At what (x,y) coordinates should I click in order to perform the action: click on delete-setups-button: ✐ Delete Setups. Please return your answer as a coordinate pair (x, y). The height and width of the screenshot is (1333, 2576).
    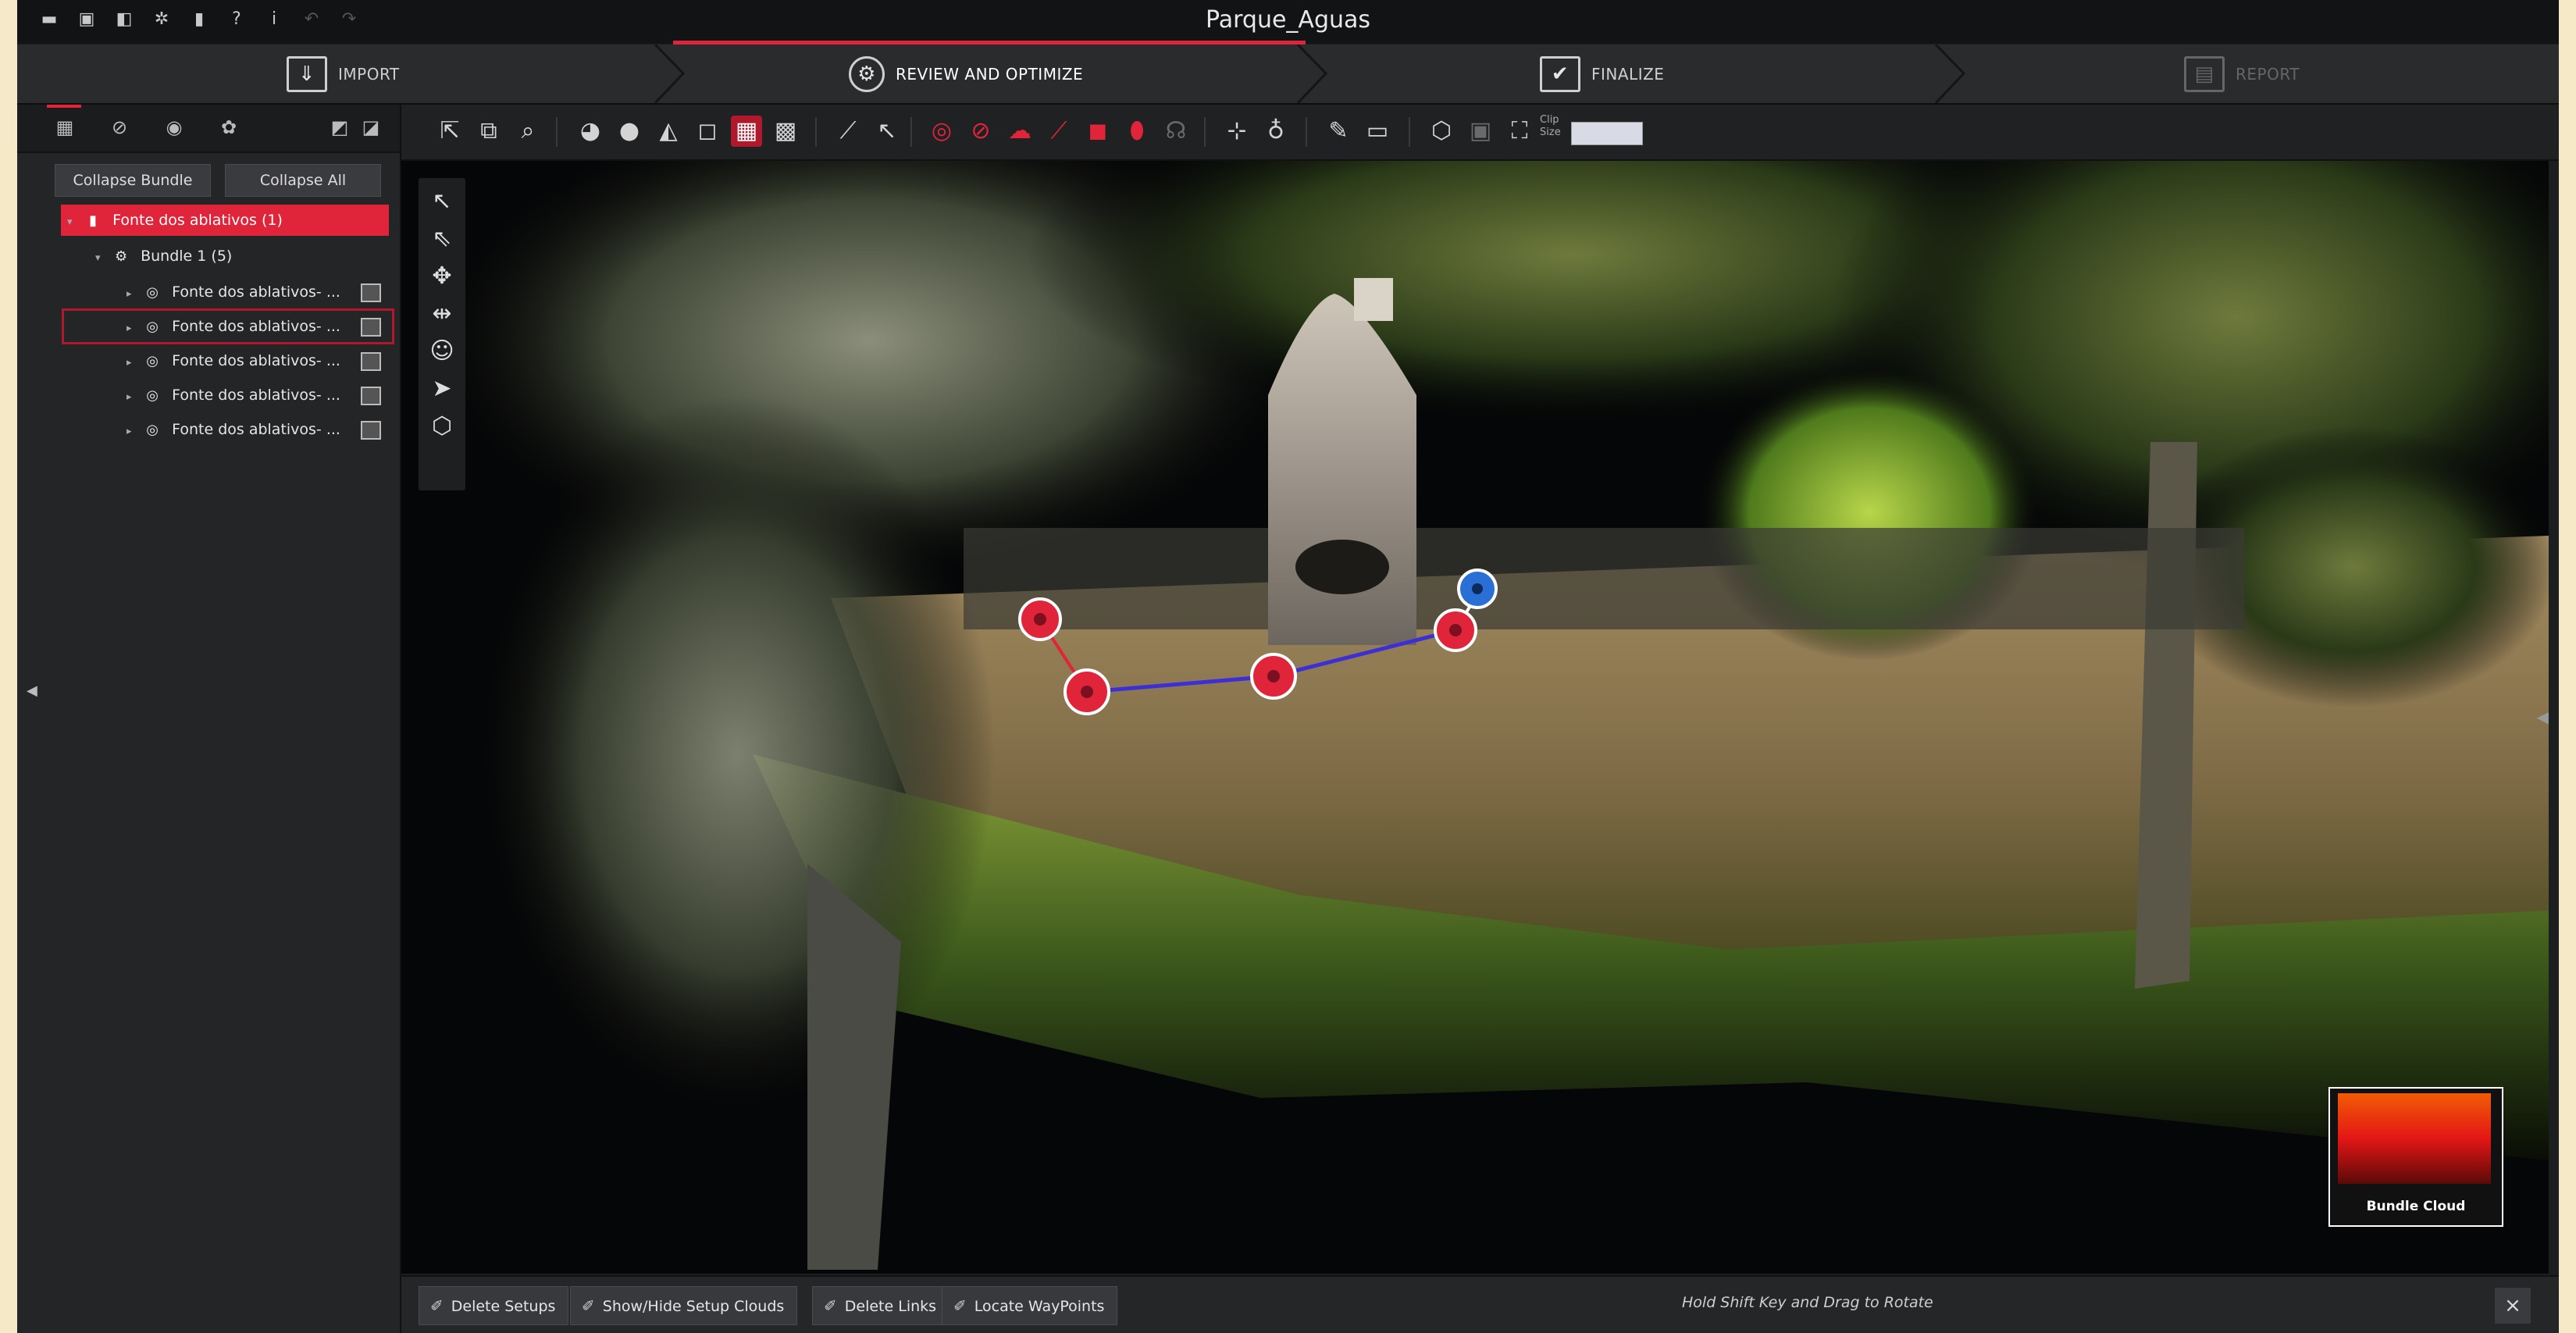
    Looking at the image, I should click on (494, 1305).